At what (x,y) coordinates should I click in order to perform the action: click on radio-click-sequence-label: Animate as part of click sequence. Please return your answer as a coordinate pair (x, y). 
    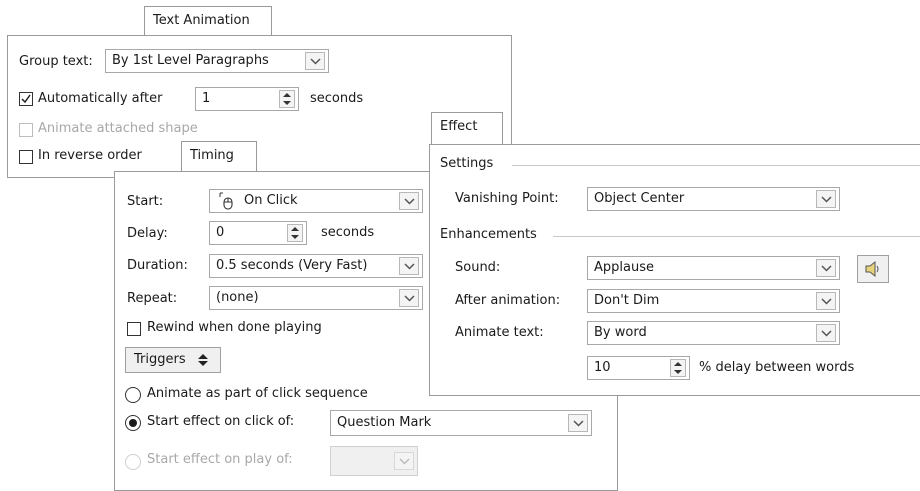
    Looking at the image, I should click on (257, 393).